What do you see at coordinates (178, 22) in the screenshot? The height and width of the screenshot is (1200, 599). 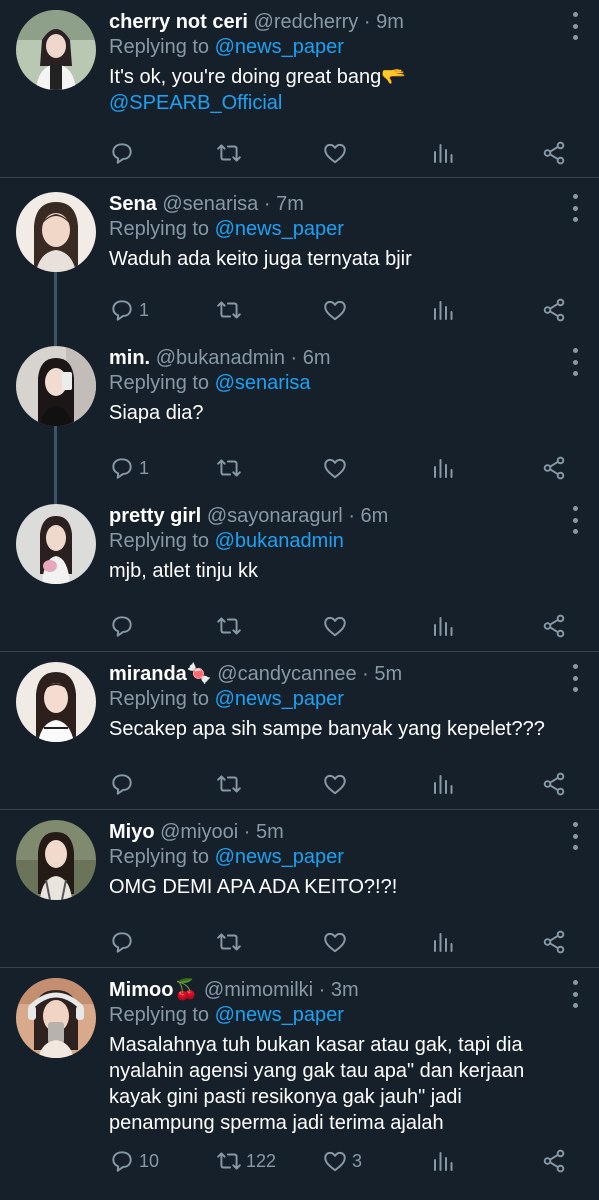 I see `display-name: cherry not ceri` at bounding box center [178, 22].